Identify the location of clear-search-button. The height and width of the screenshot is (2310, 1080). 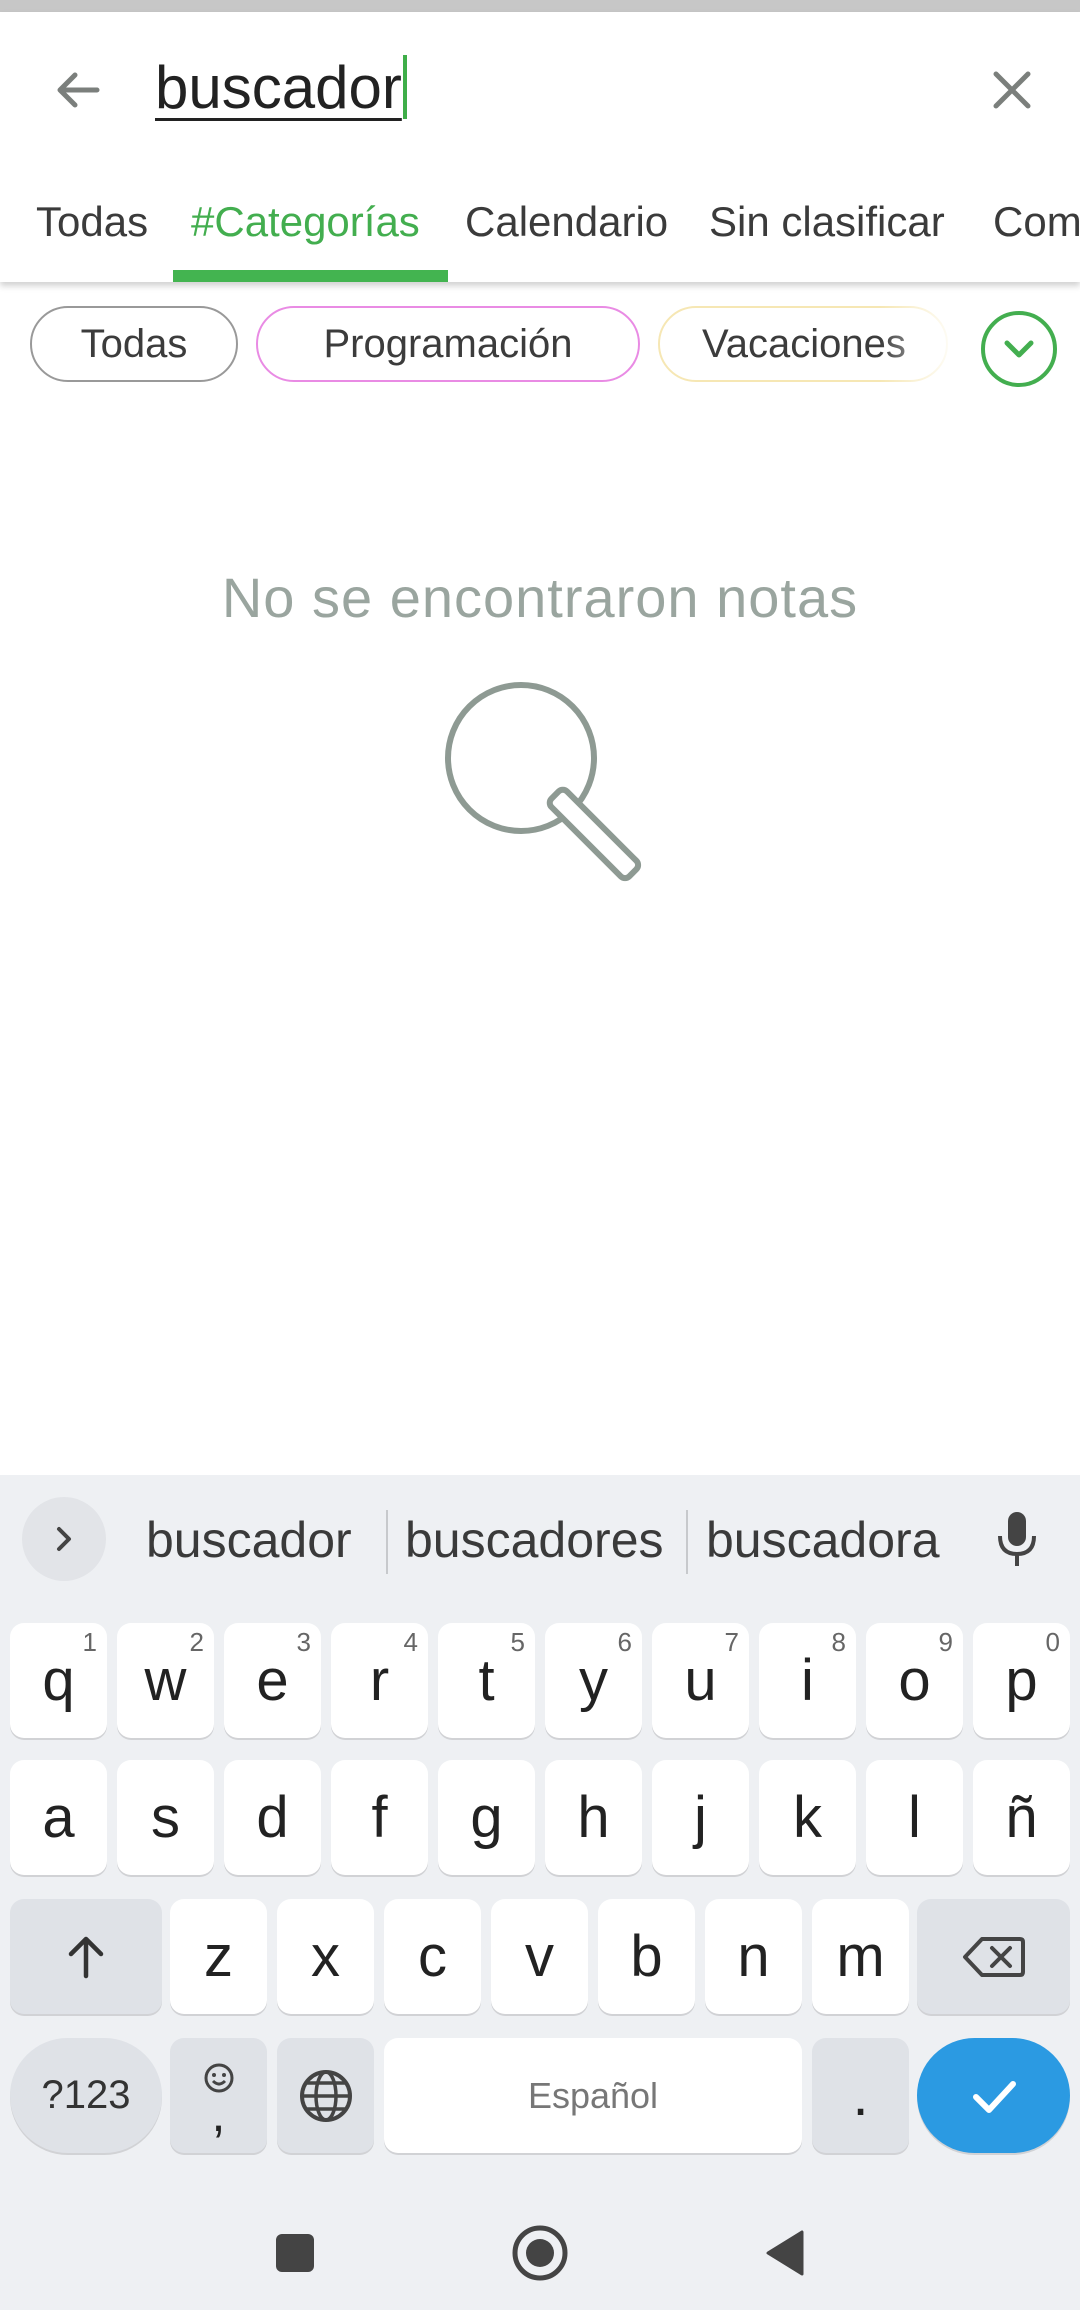
(1012, 90).